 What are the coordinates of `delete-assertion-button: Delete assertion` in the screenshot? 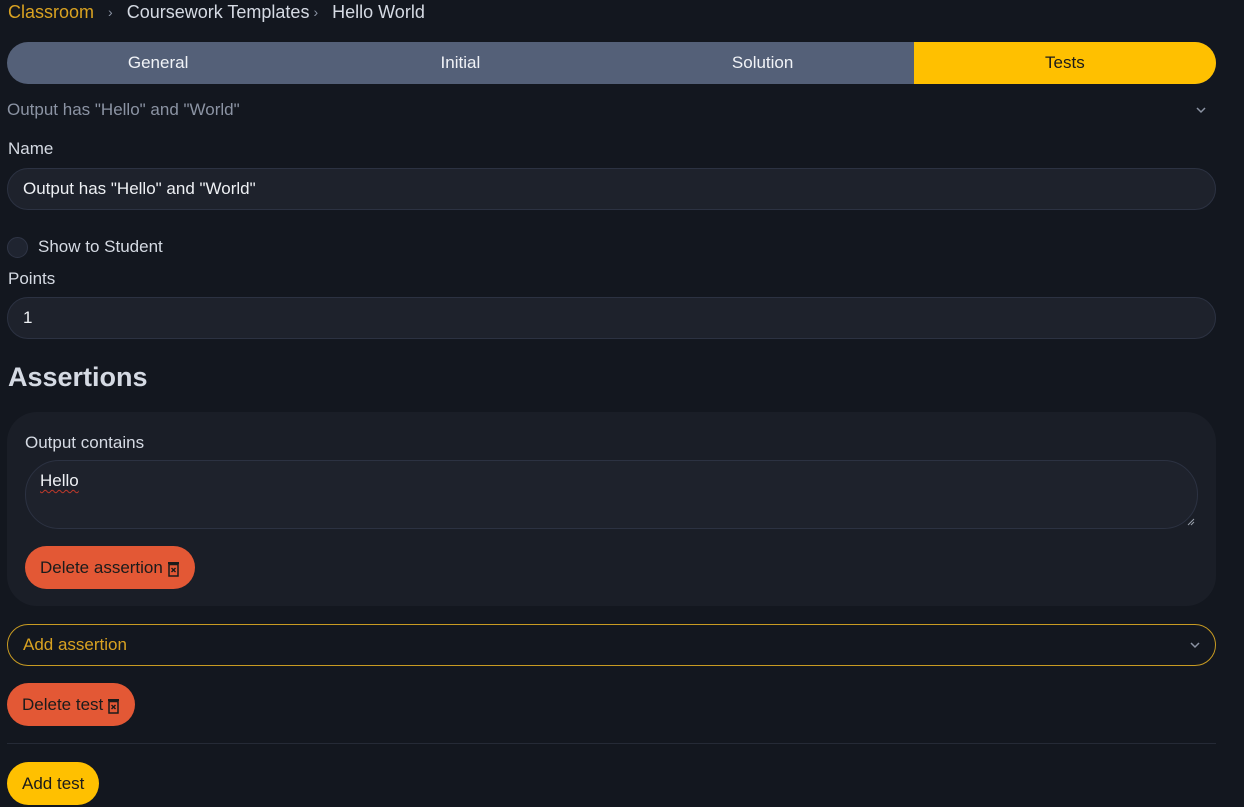 It's located at (110, 567).